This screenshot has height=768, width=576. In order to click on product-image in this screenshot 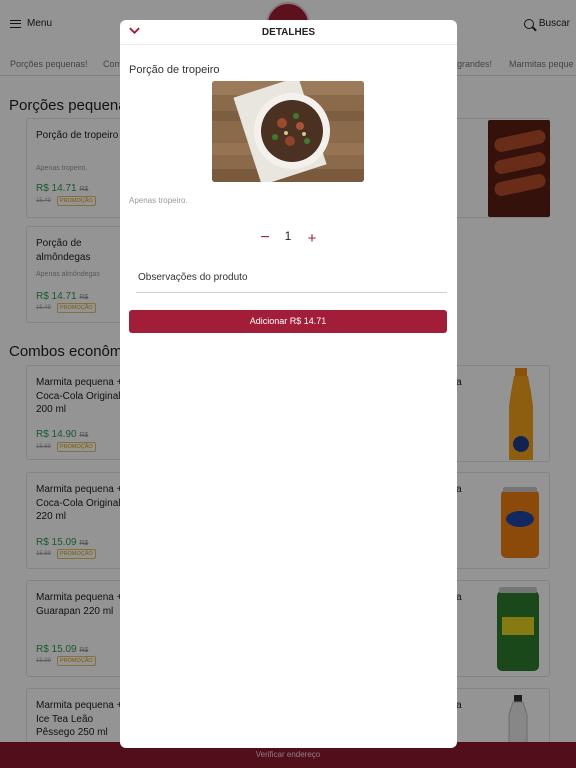, I will do `click(288, 131)`.